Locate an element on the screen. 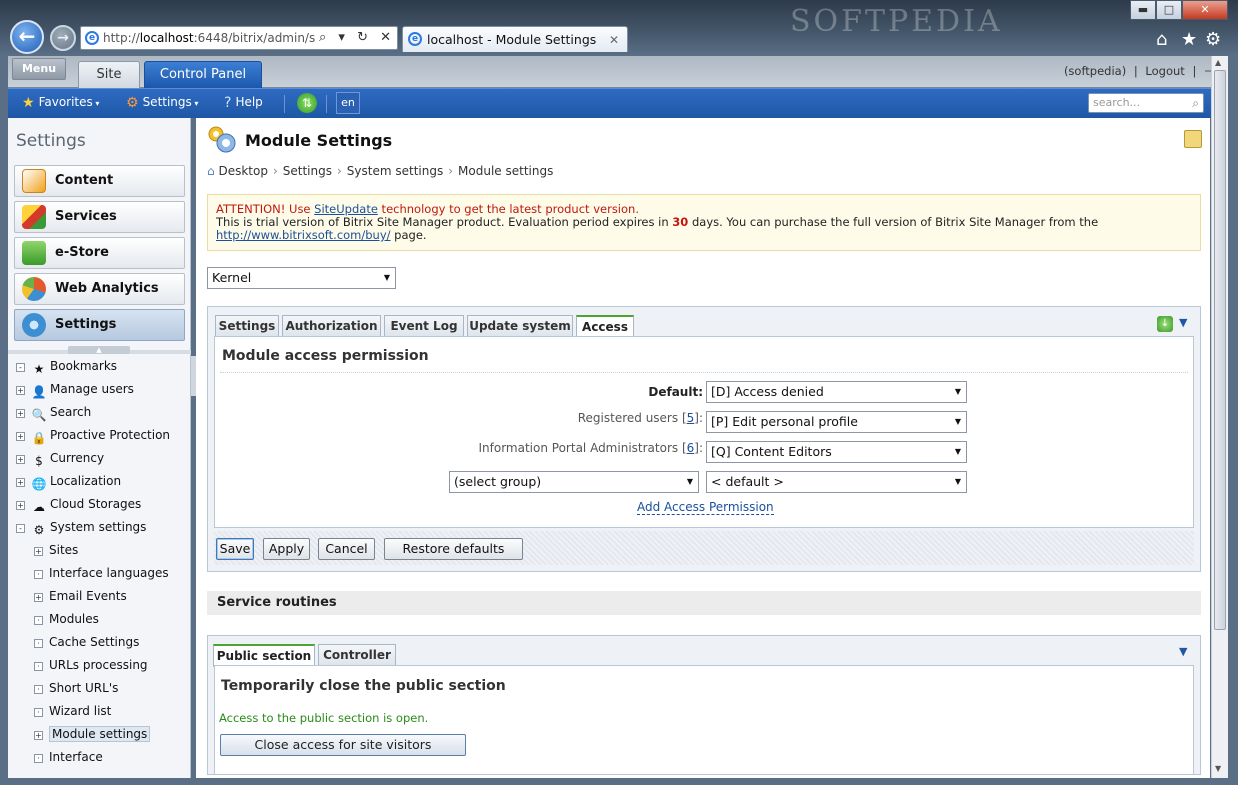 Image resolution: width=1238 pixels, height=785 pixels. group-select: (select group) ▼ is located at coordinates (574, 482).